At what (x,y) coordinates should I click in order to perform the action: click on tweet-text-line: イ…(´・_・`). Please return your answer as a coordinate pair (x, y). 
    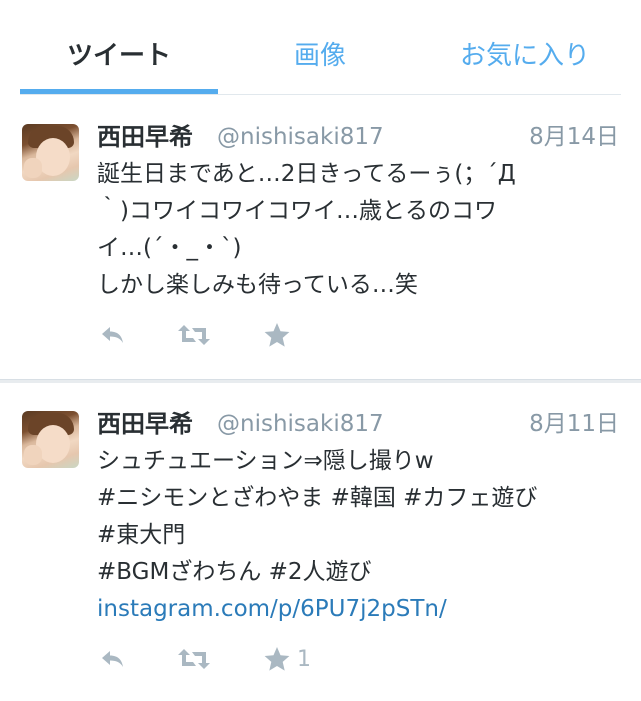
    Looking at the image, I should click on (169, 248).